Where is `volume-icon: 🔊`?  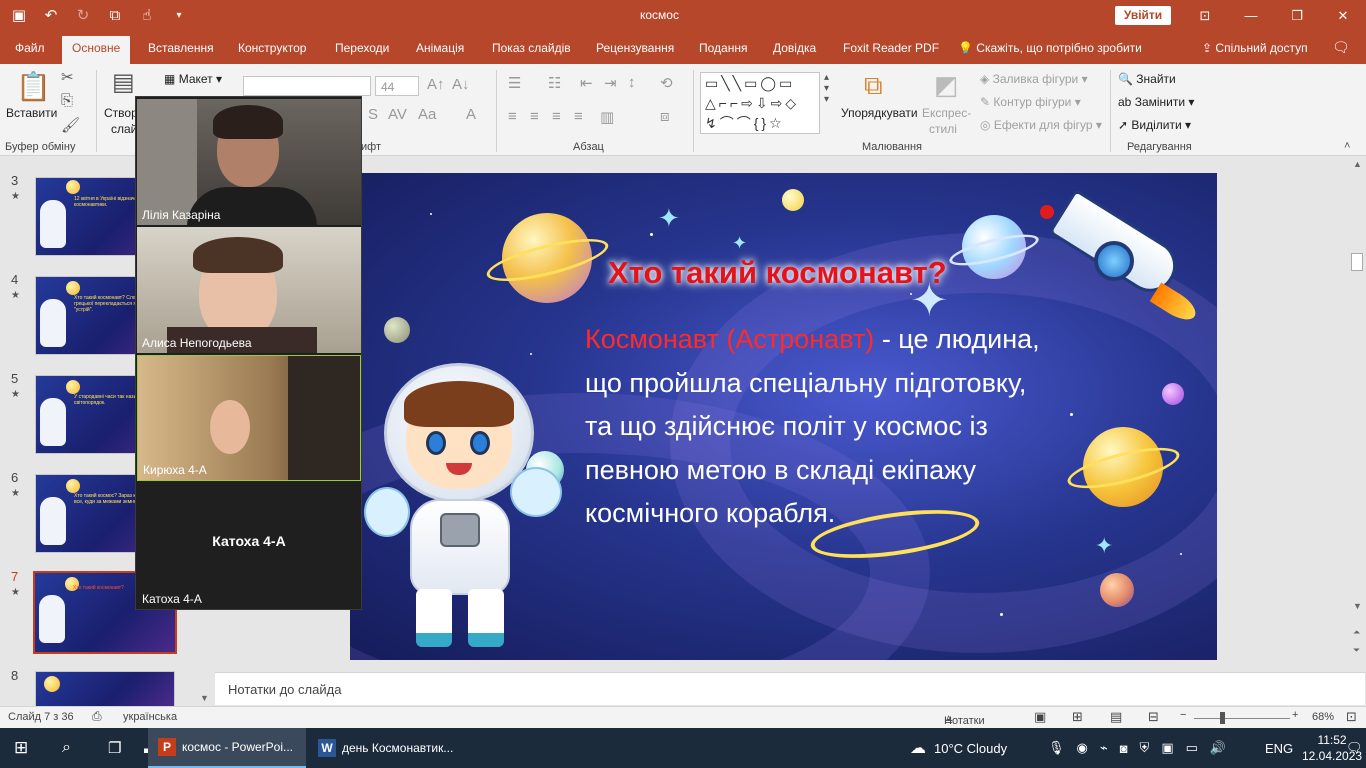
volume-icon: 🔊 is located at coordinates (1218, 748).